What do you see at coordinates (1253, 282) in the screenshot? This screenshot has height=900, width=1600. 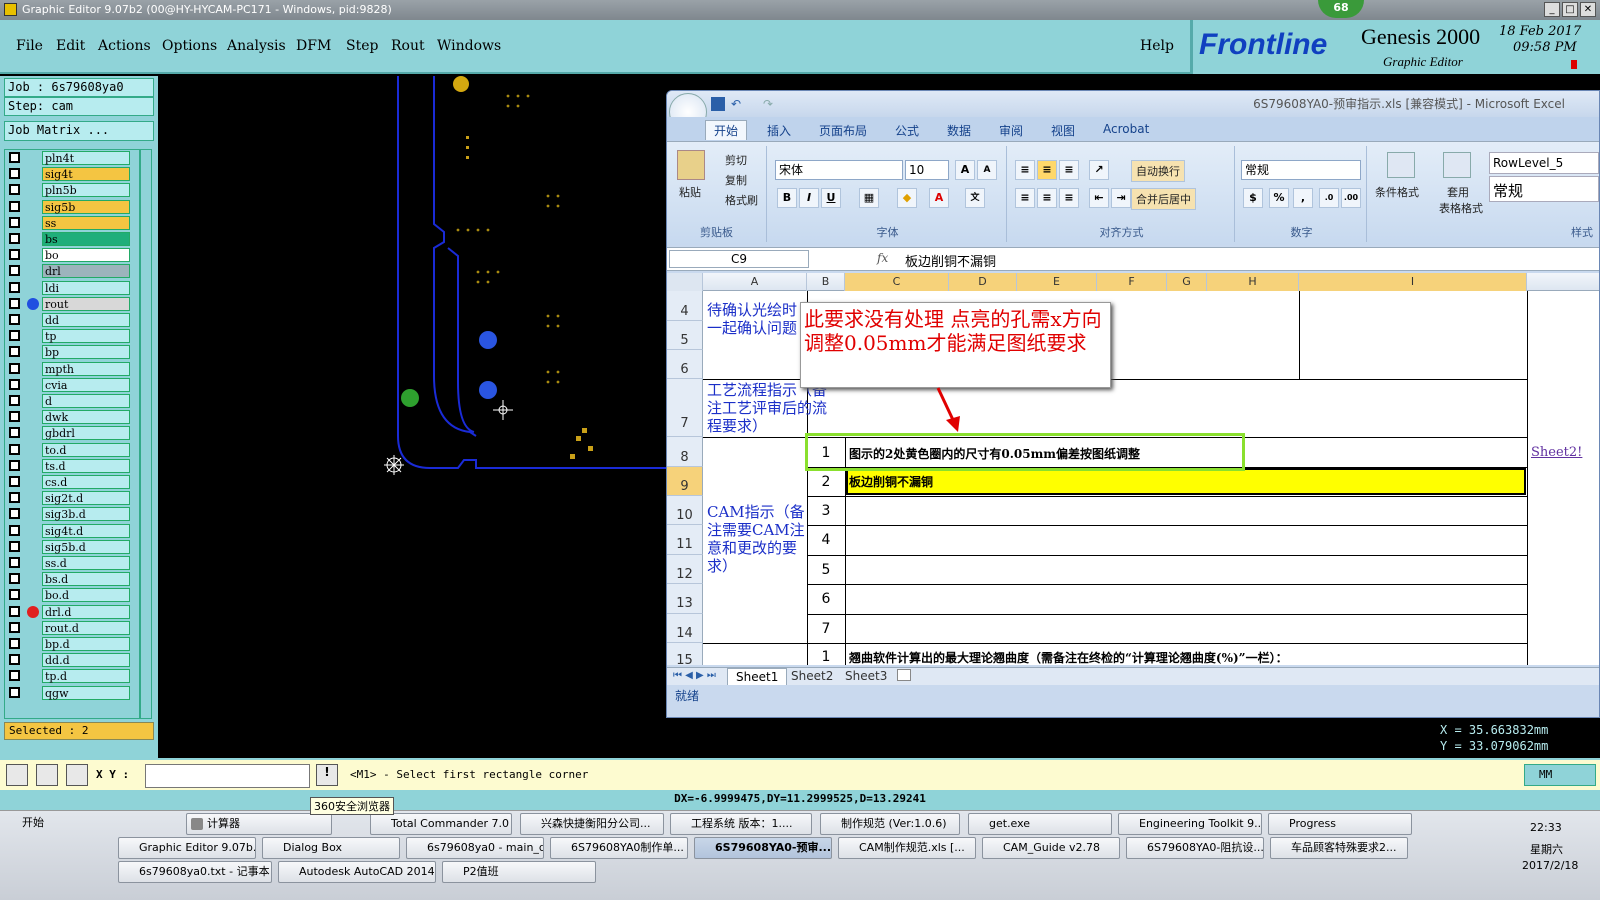 I see `col-h: H` at bounding box center [1253, 282].